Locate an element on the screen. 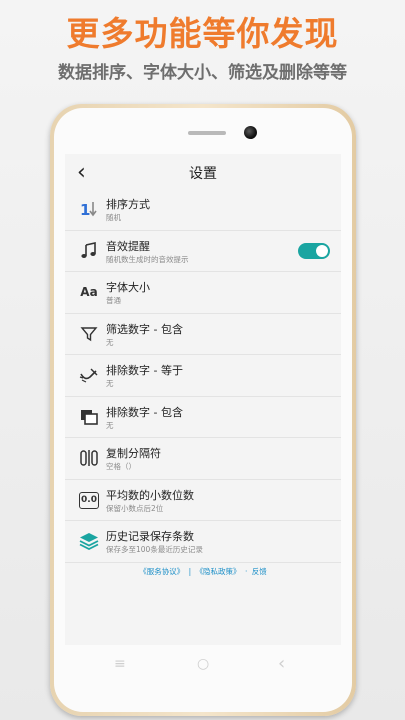  sort-icon: 1 is located at coordinates (89, 209).